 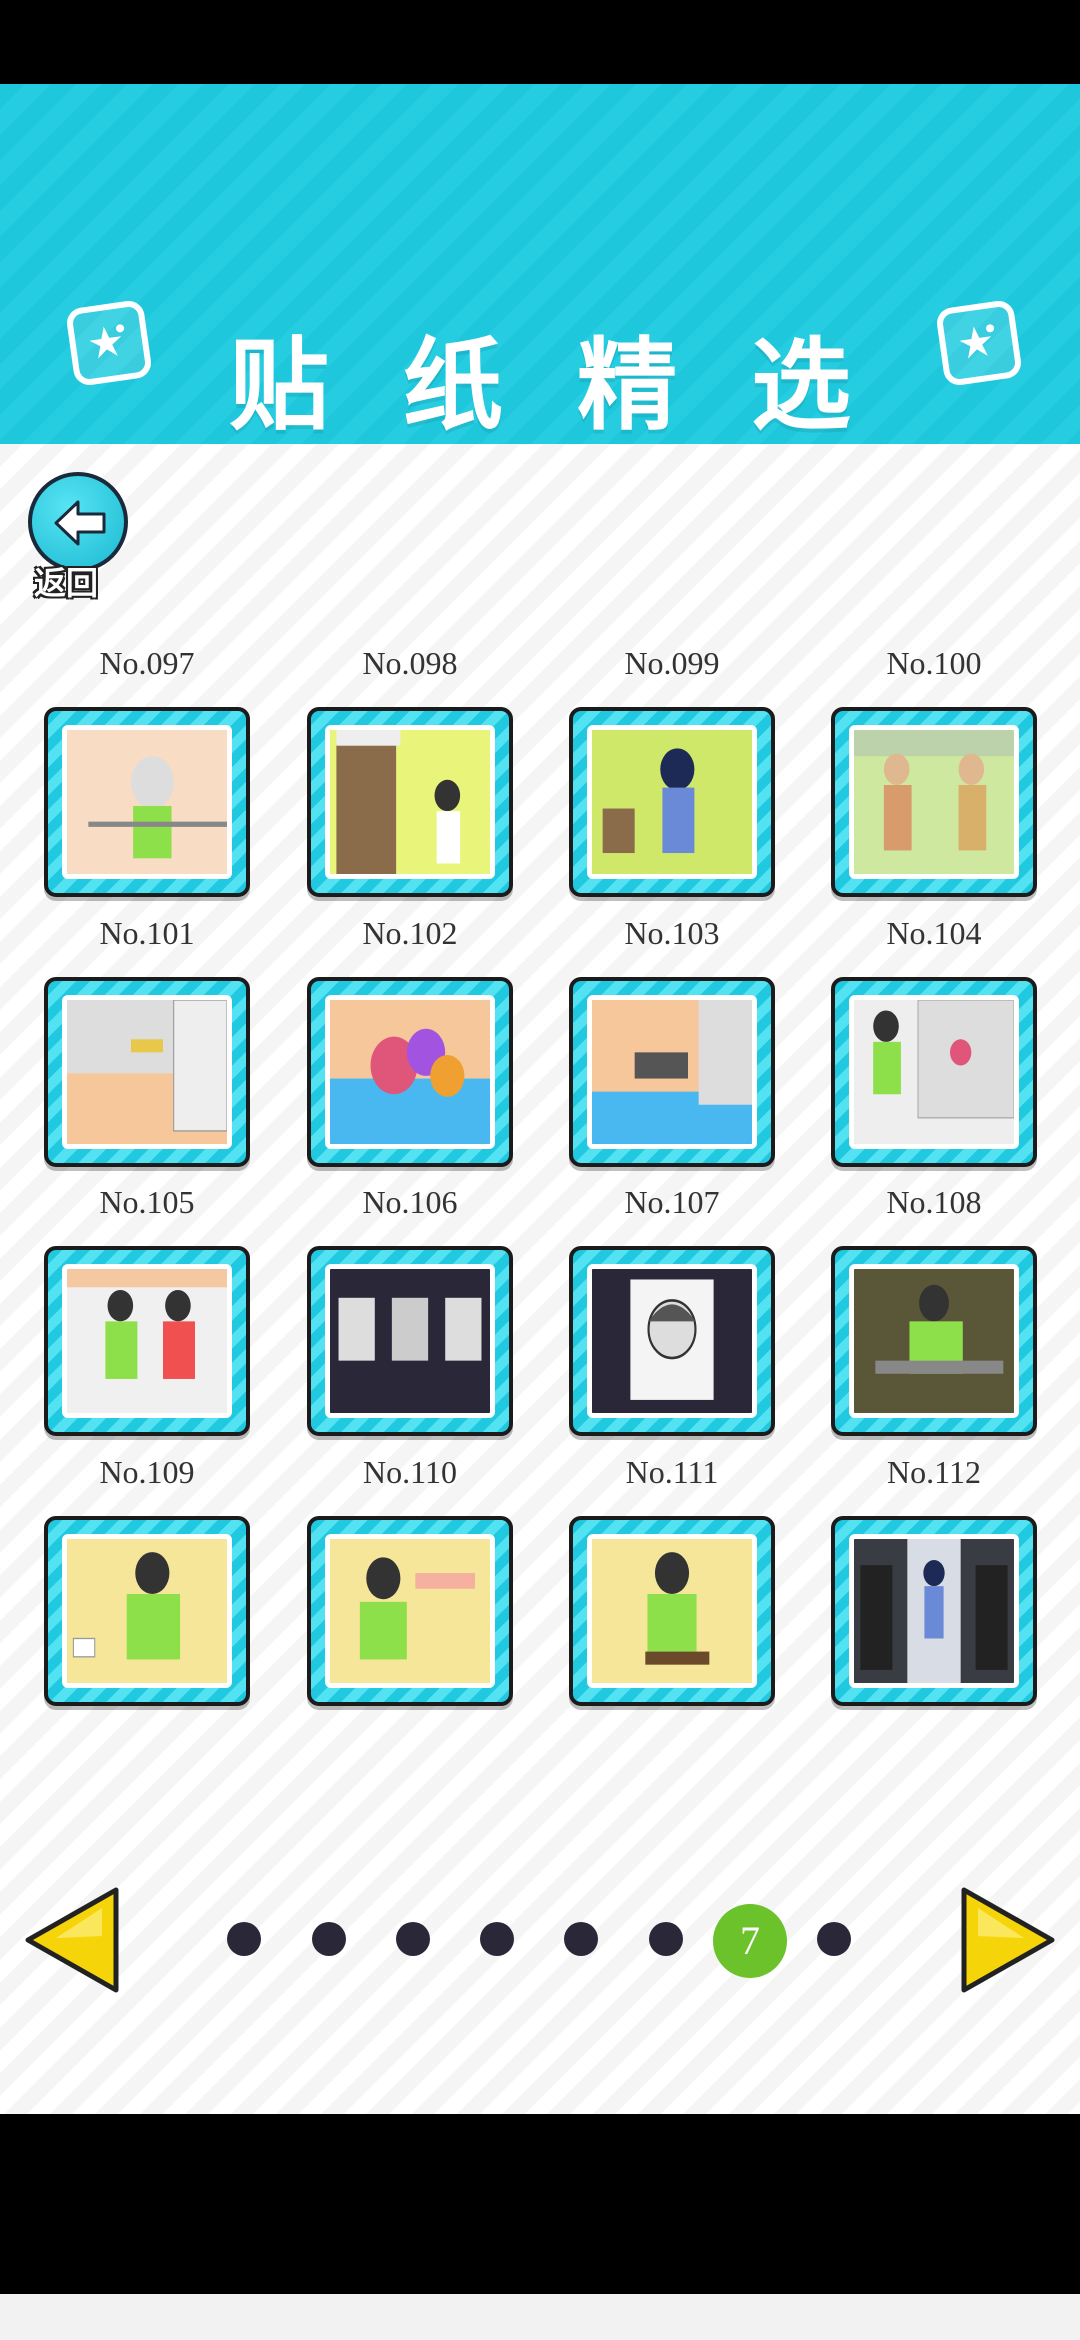 I want to click on sticker-number-label: No.108, so click(x=934, y=1202).